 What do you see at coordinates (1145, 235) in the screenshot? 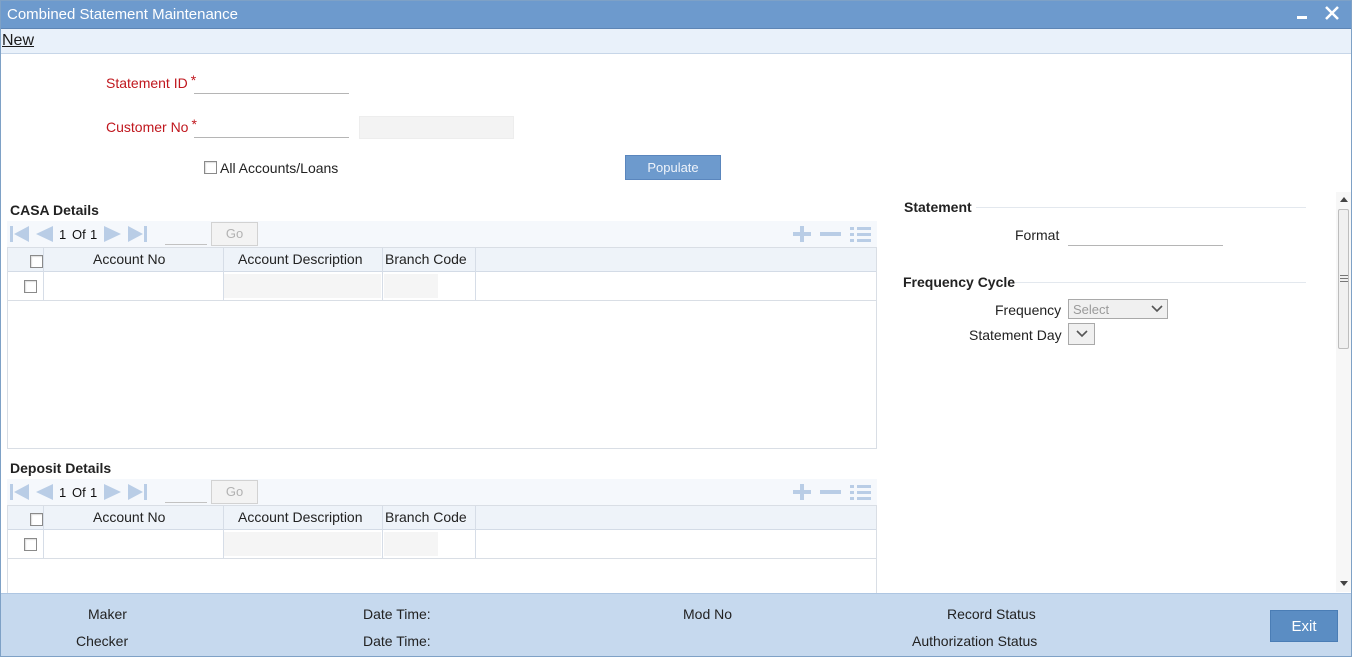
I see `format-input` at bounding box center [1145, 235].